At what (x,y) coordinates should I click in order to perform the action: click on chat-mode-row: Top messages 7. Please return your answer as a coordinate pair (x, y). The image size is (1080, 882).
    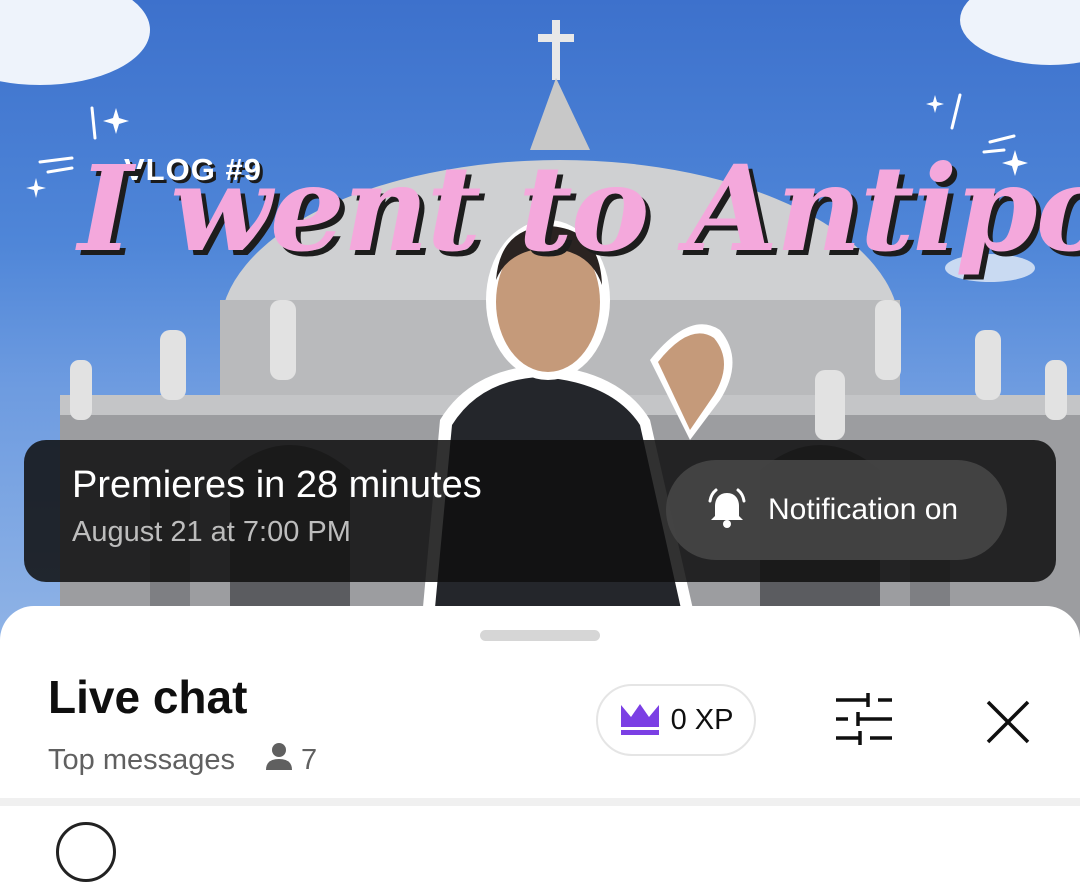
    Looking at the image, I should click on (182, 760).